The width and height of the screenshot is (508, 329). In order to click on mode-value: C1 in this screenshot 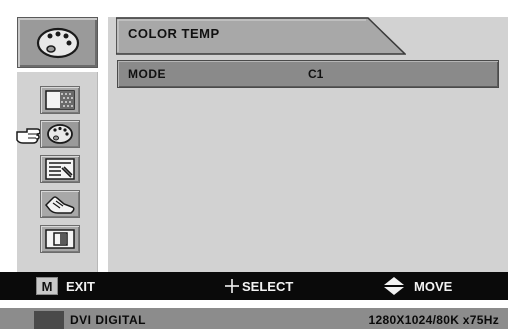, I will do `click(316, 74)`.